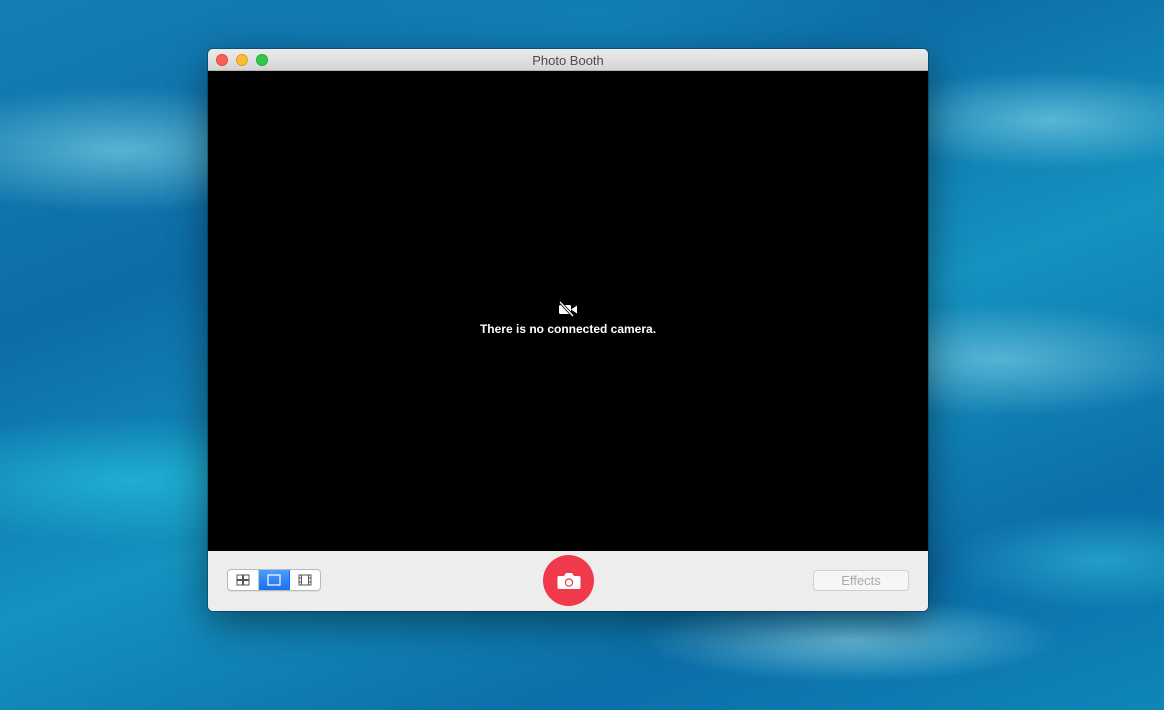  I want to click on take-photo-button, so click(568, 580).